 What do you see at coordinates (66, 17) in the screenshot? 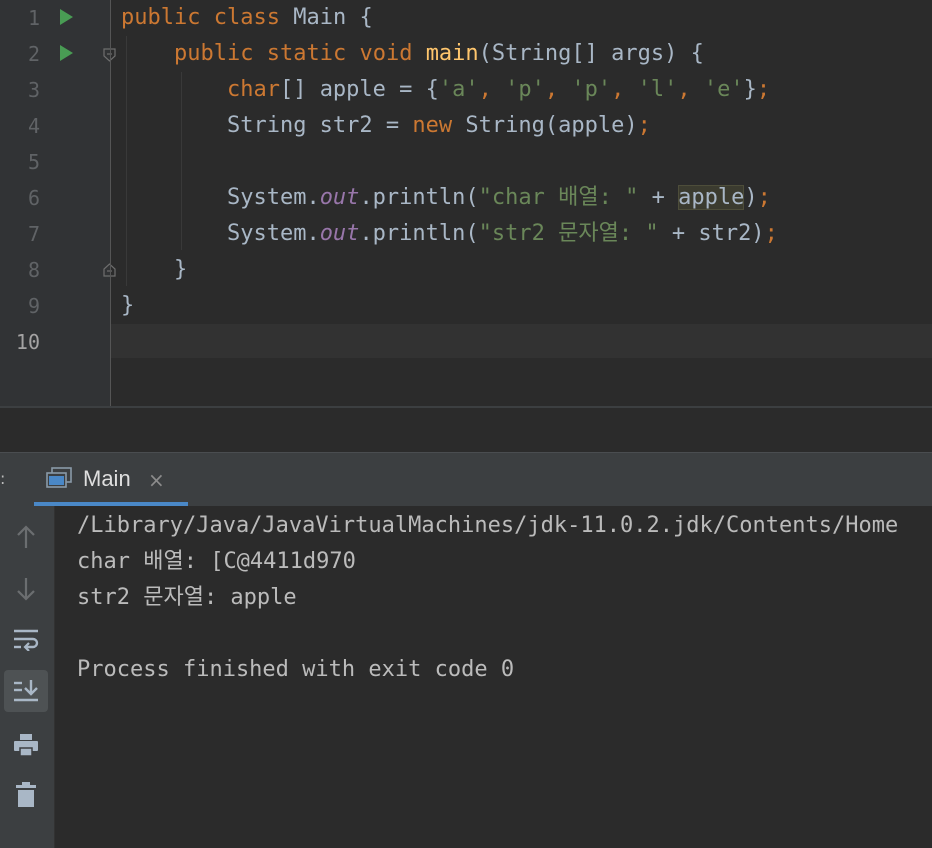
I see `run-class-icon` at bounding box center [66, 17].